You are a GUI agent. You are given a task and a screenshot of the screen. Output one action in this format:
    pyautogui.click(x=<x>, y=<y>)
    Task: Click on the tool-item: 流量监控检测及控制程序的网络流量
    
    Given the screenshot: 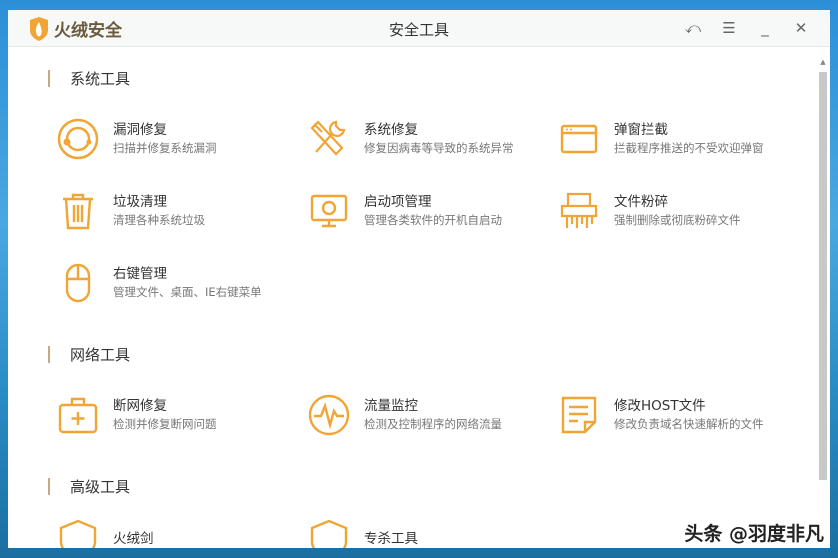 What is the action you would take?
    pyautogui.click(x=428, y=415)
    